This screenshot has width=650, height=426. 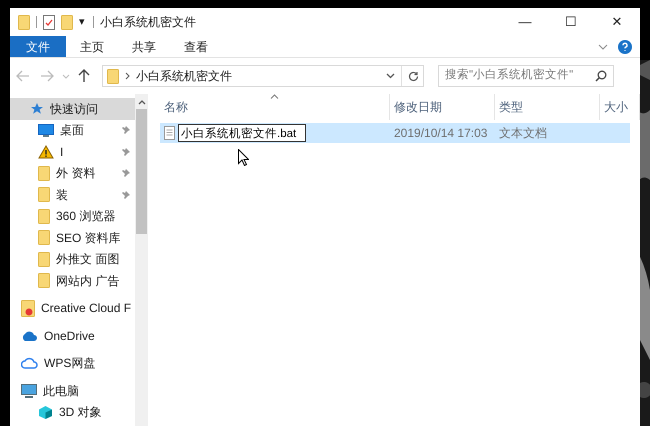 What do you see at coordinates (274, 96) in the screenshot?
I see `sort-caret-icon` at bounding box center [274, 96].